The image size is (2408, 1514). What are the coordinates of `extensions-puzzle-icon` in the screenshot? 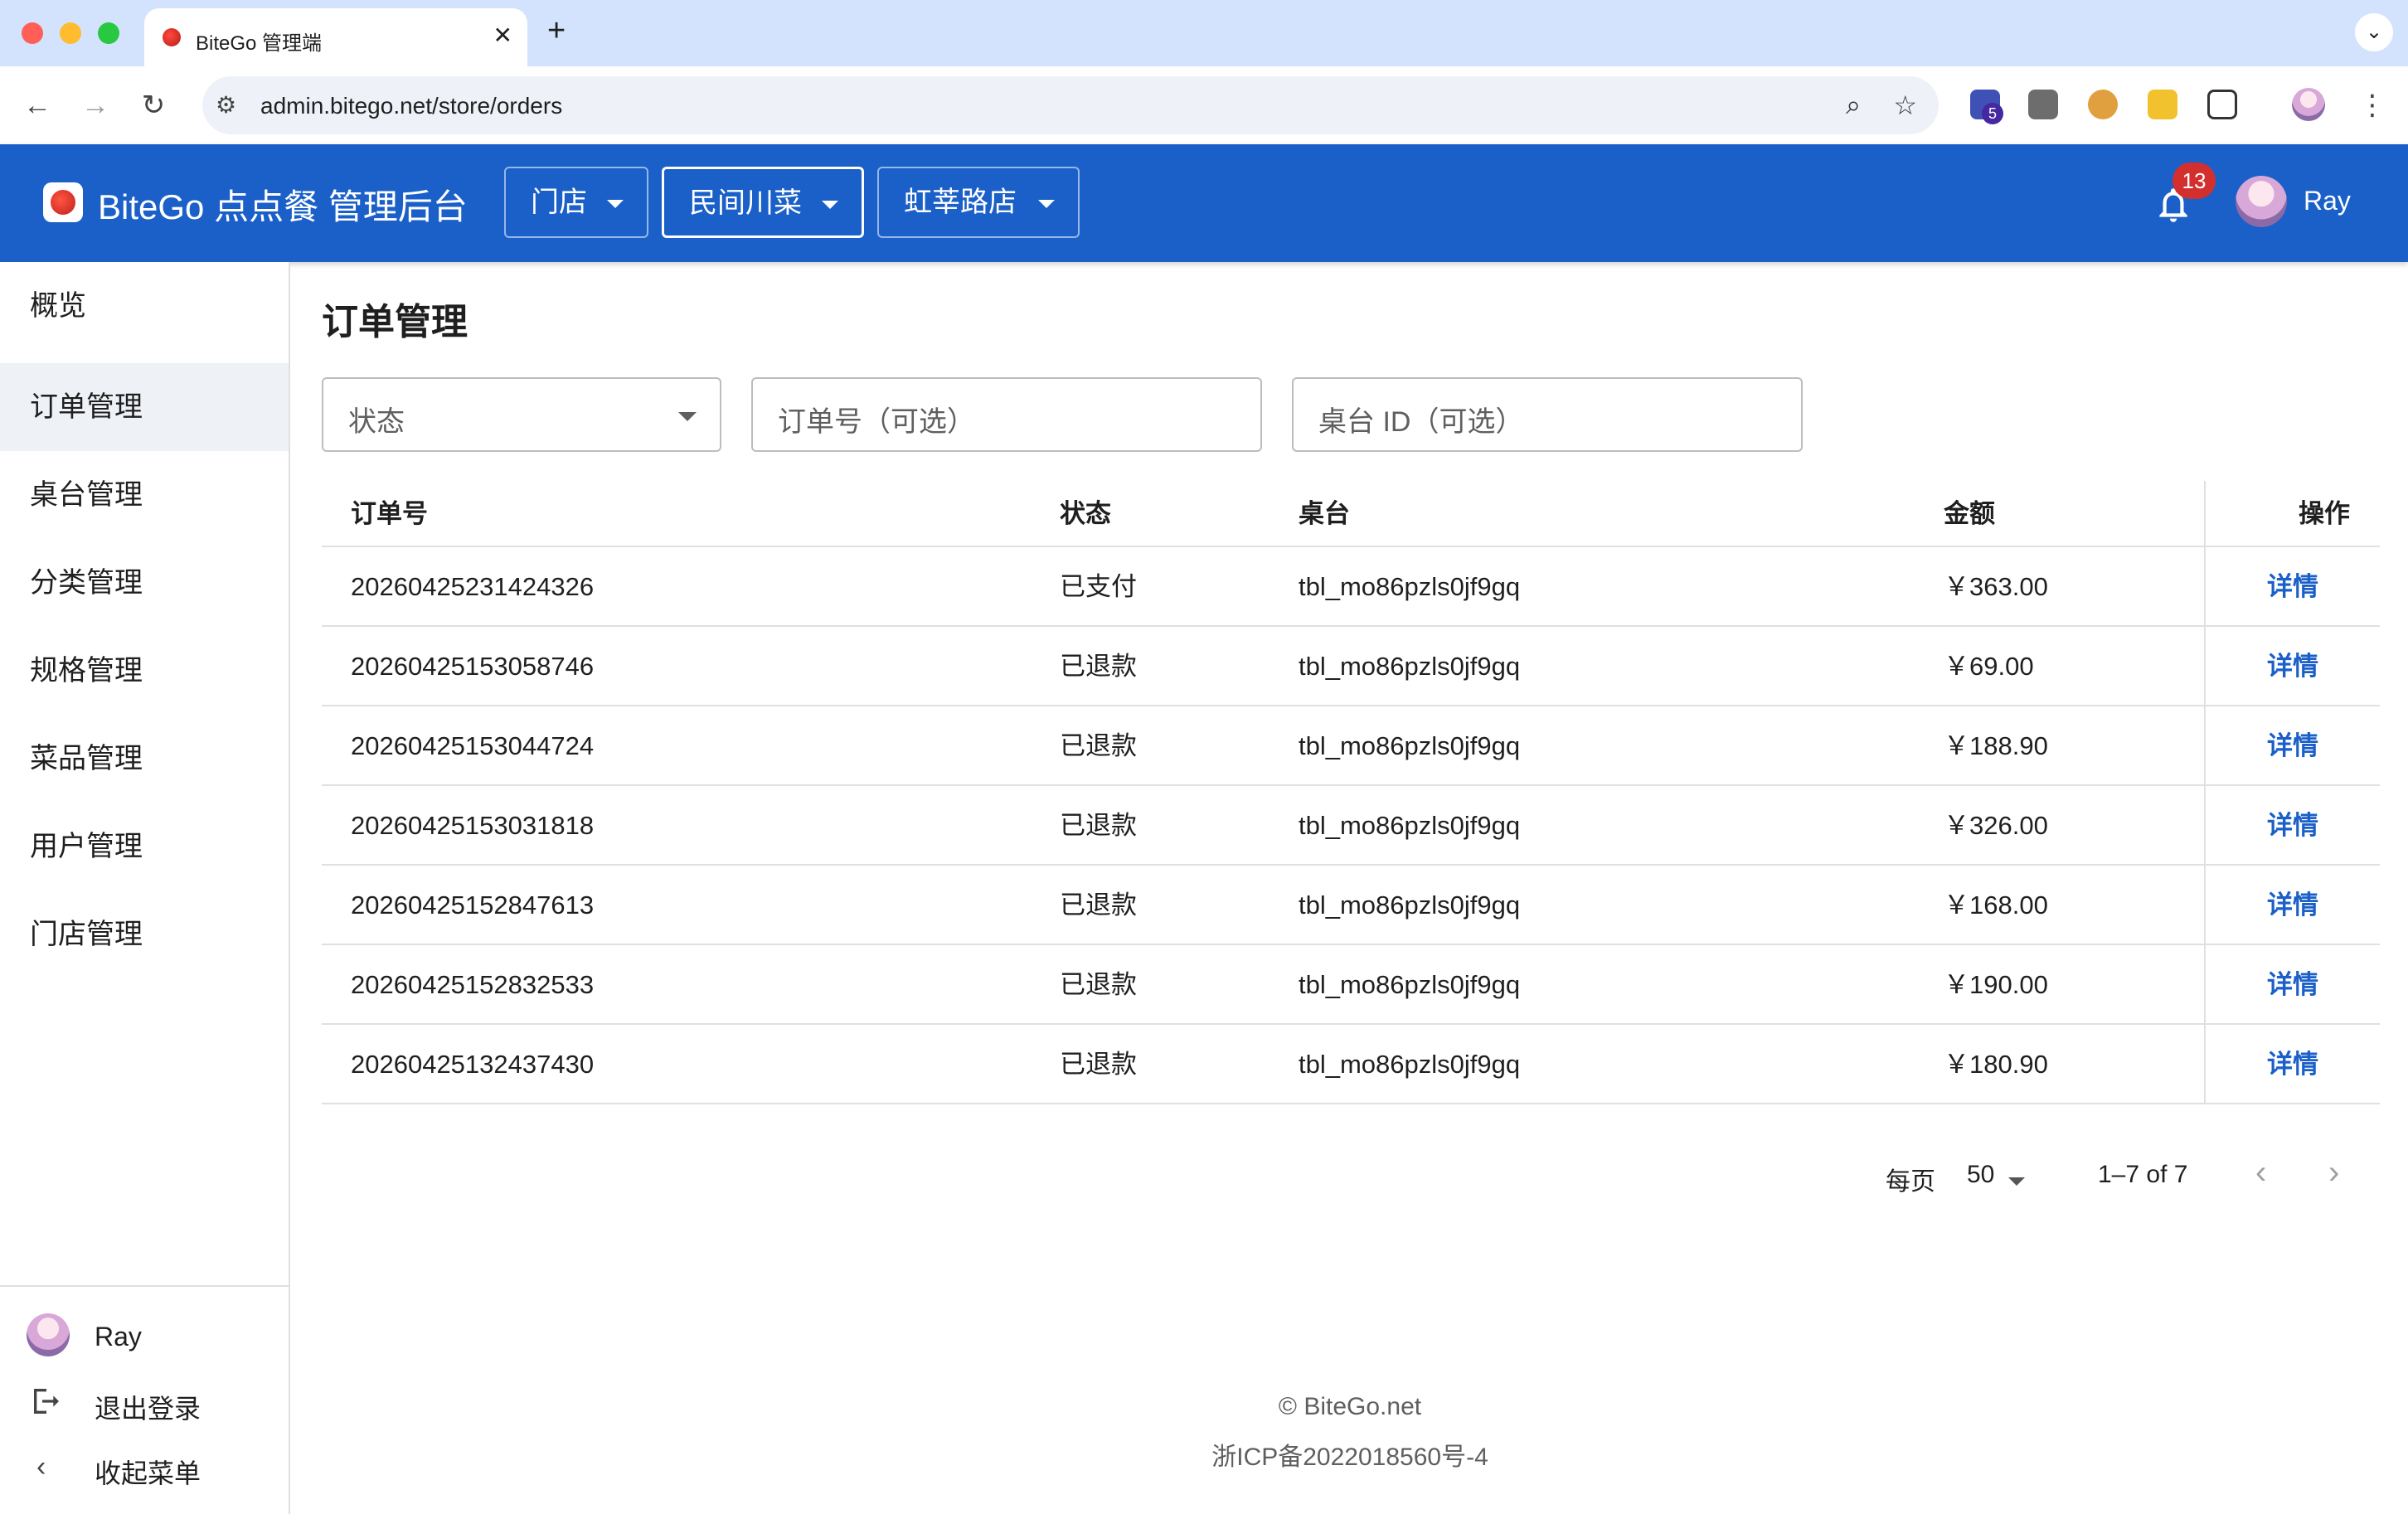 It's located at (2222, 105).